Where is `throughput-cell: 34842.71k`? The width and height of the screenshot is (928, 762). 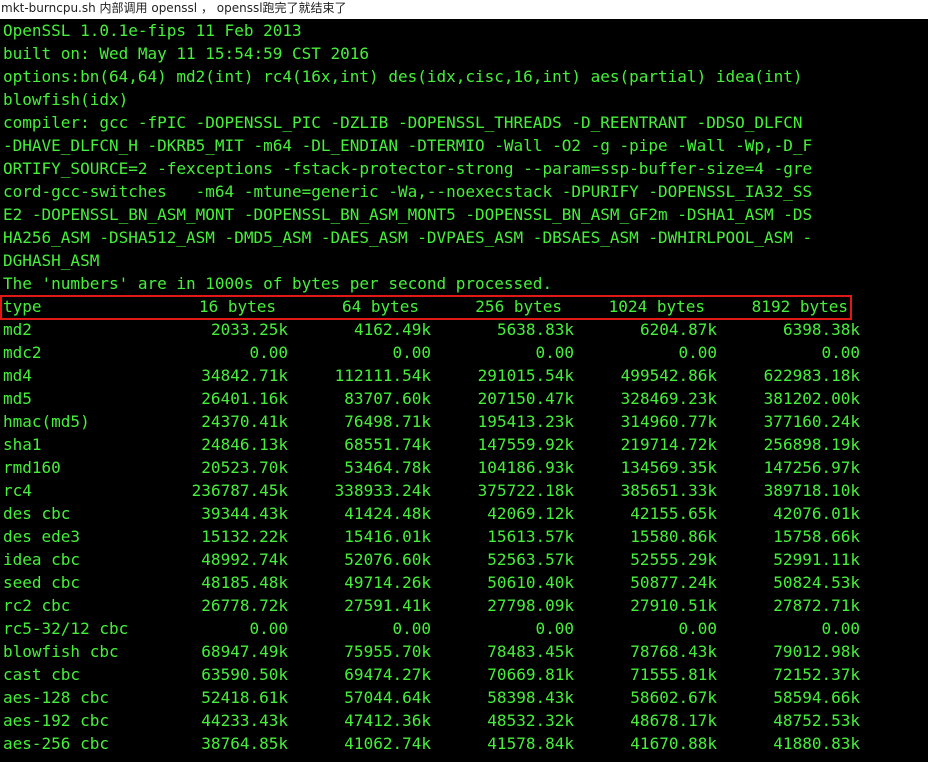
throughput-cell: 34842.71k is located at coordinates (244, 375).